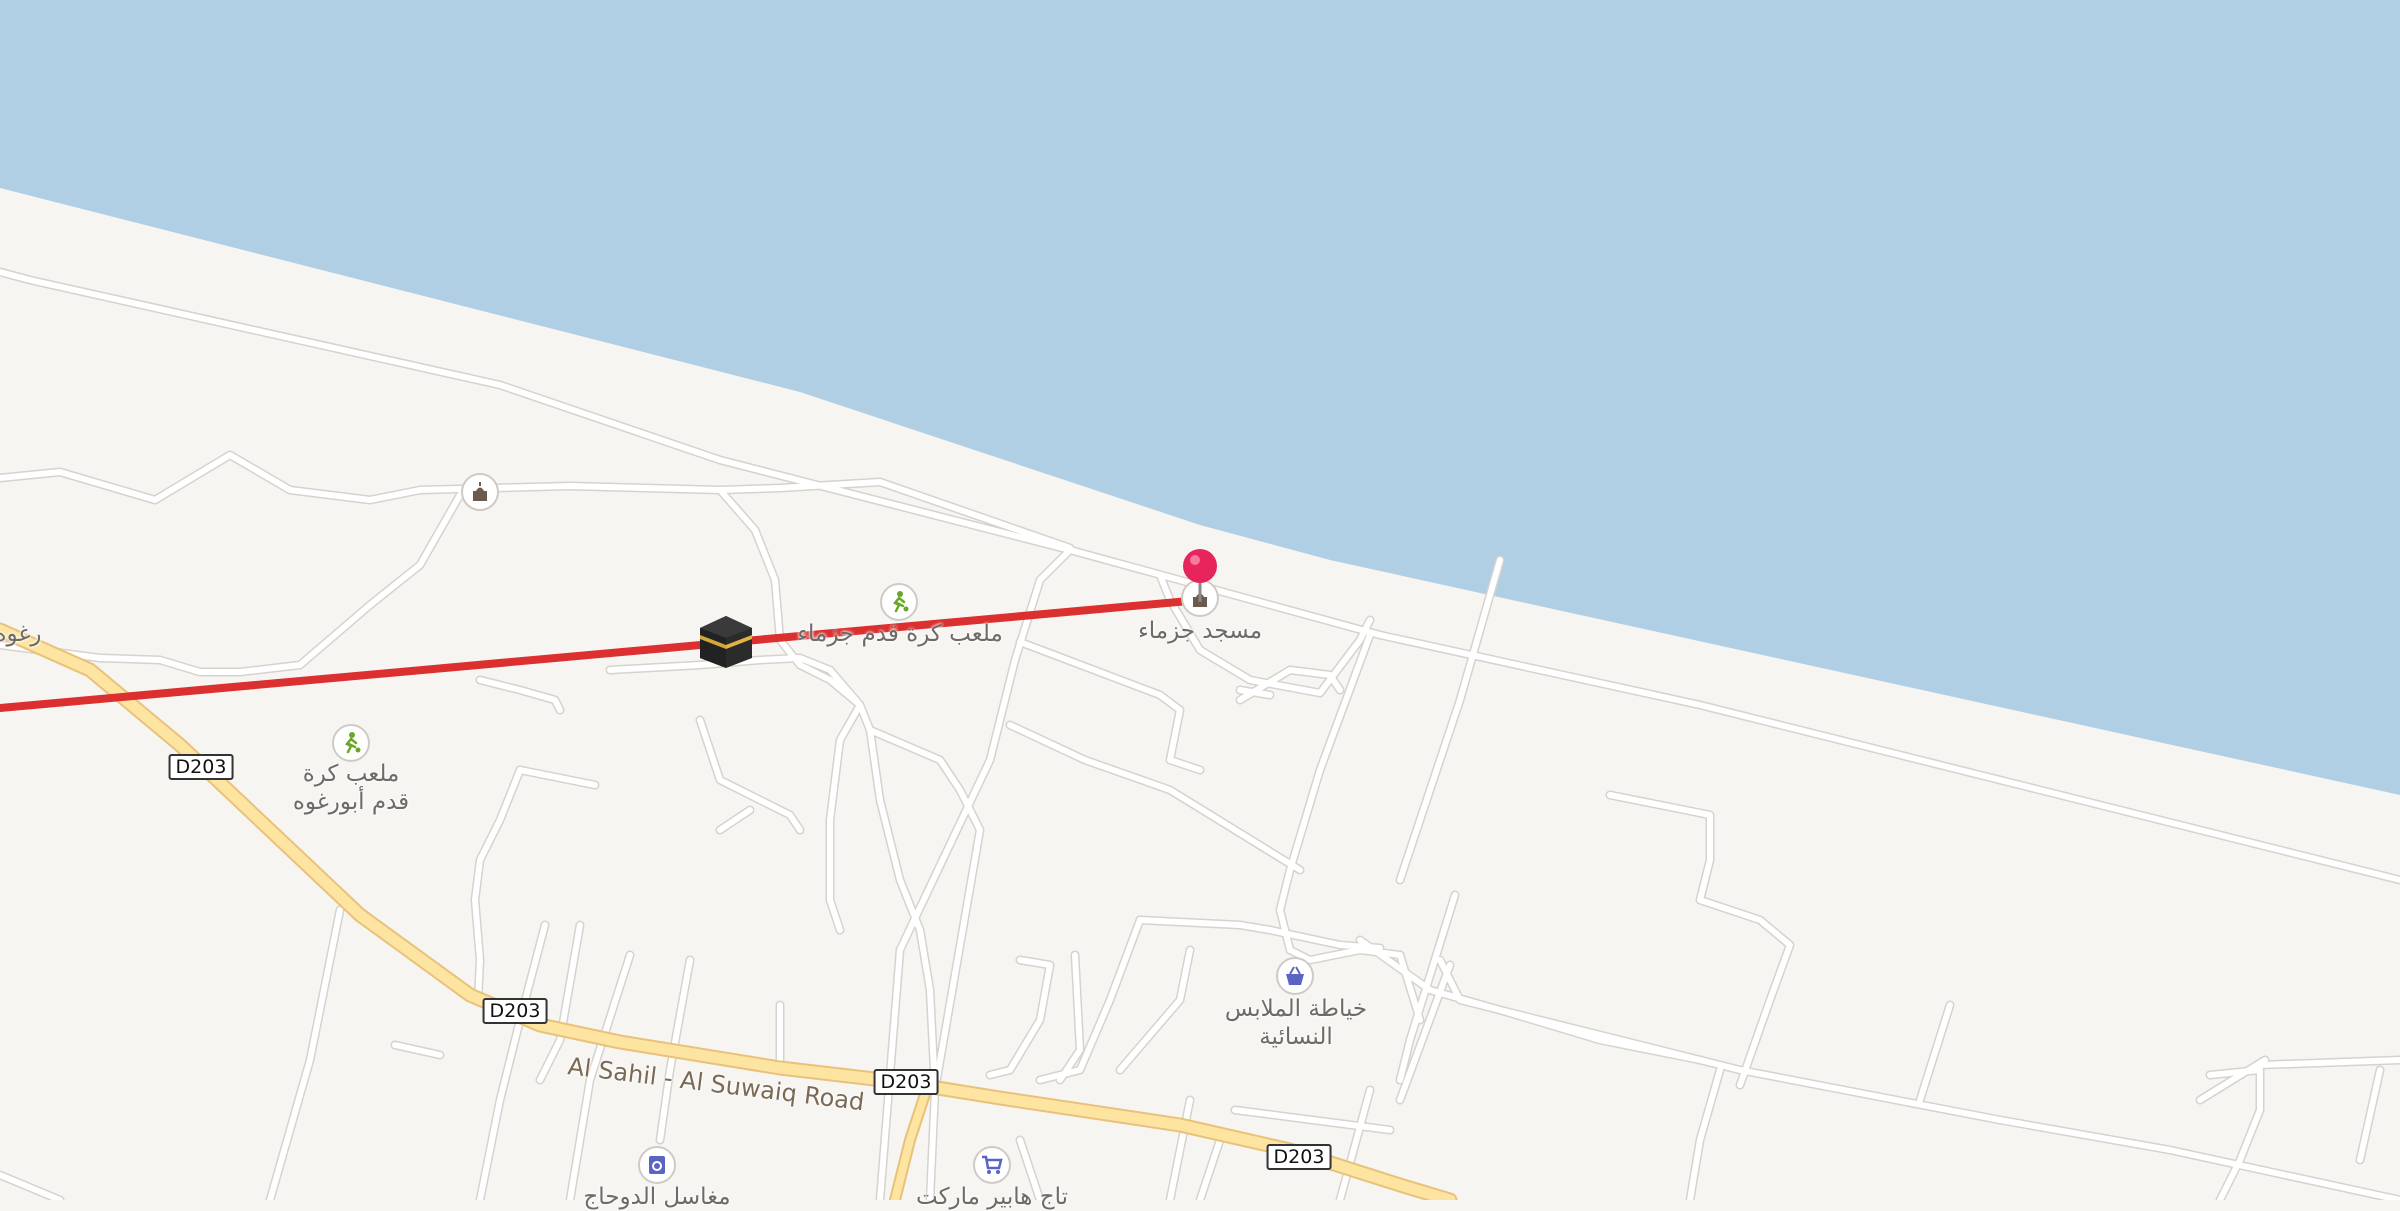 This screenshot has width=2400, height=1211. I want to click on football-field-label: ملعب كرة قدم جزماء, so click(900, 634).